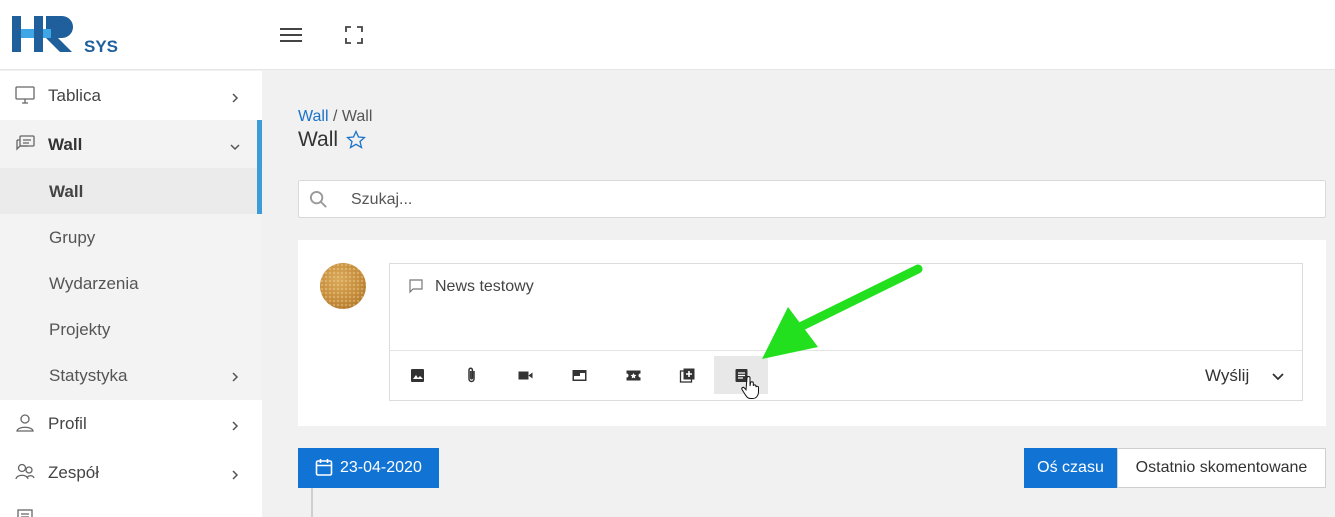  Describe the element at coordinates (79, 330) in the screenshot. I see `submenu-item-projekty: Projekty` at that location.